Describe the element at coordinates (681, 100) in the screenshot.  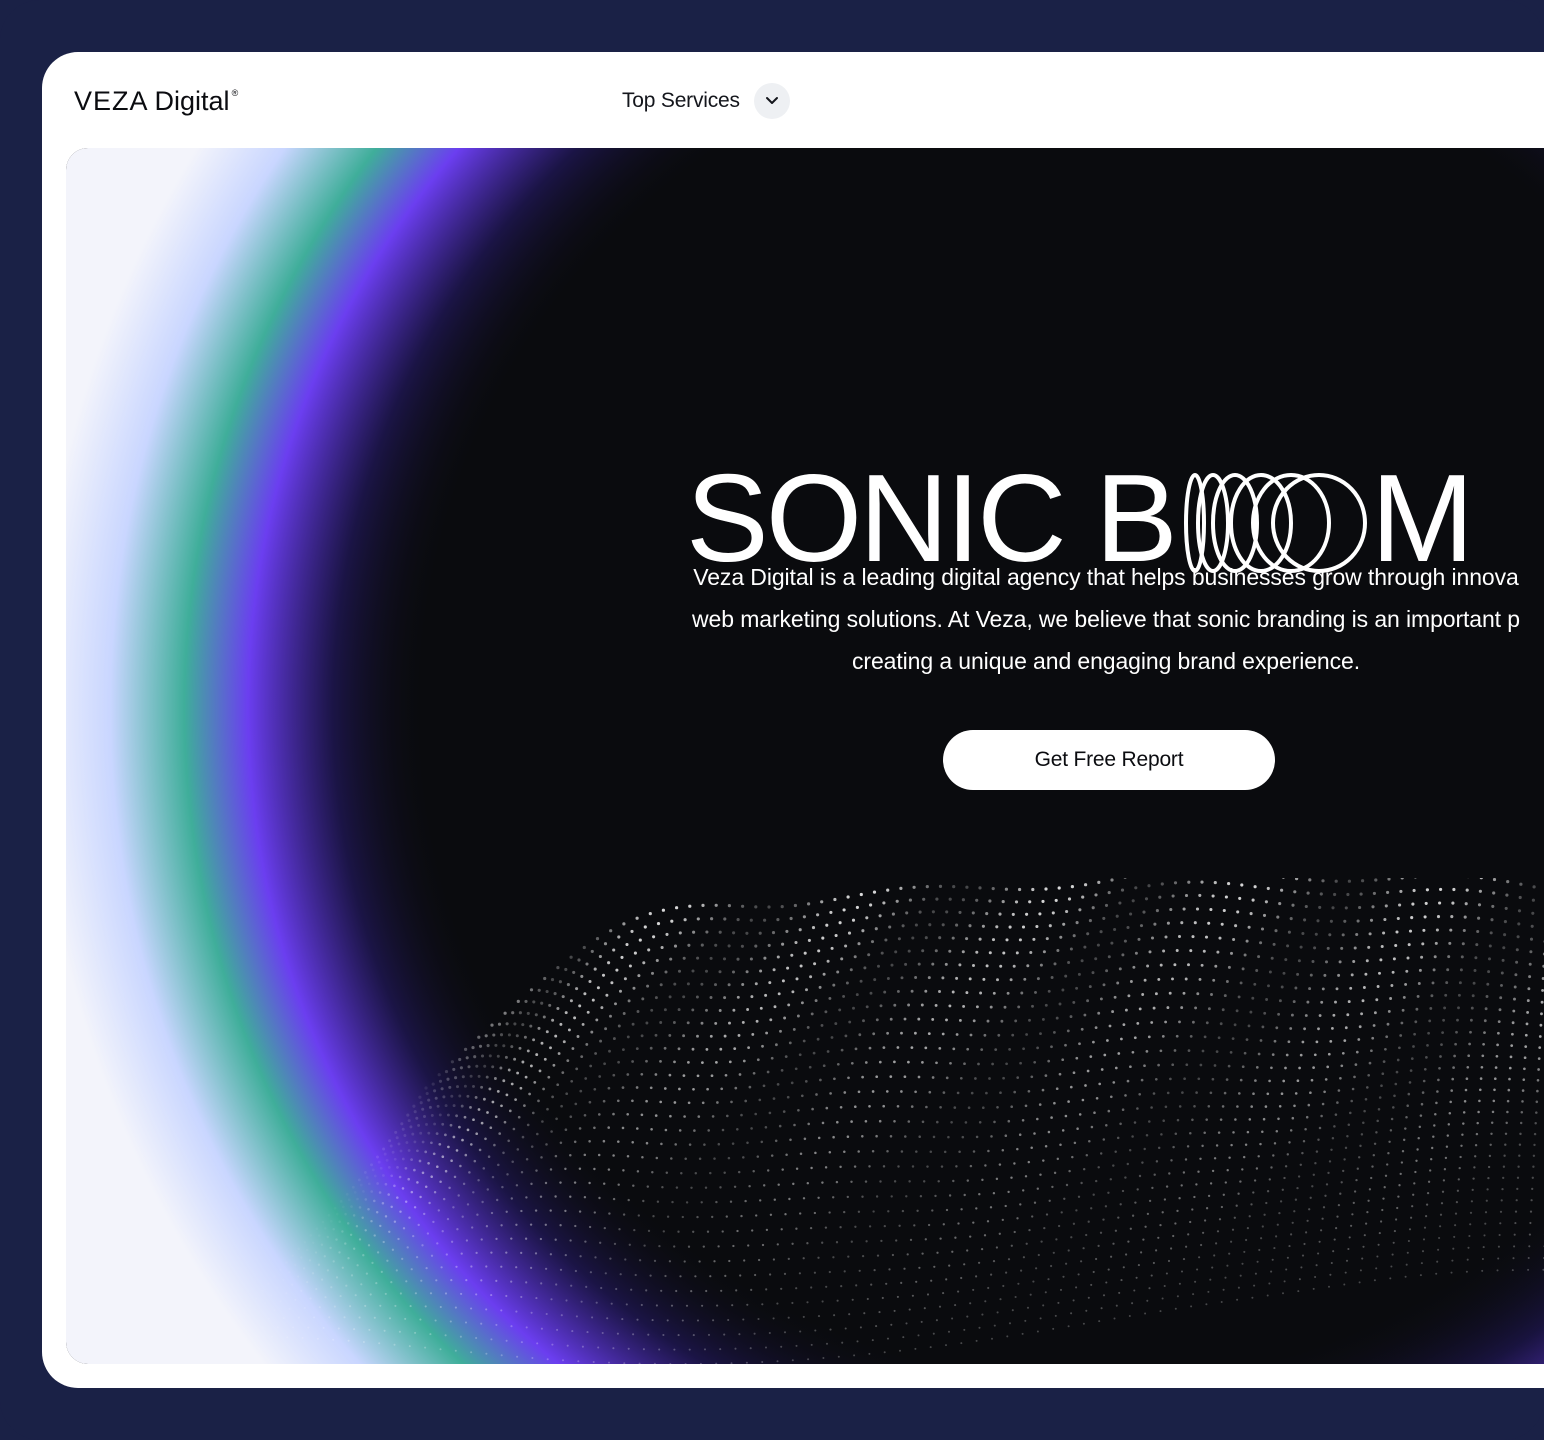
I see `top-services-label: Top Services` at that location.